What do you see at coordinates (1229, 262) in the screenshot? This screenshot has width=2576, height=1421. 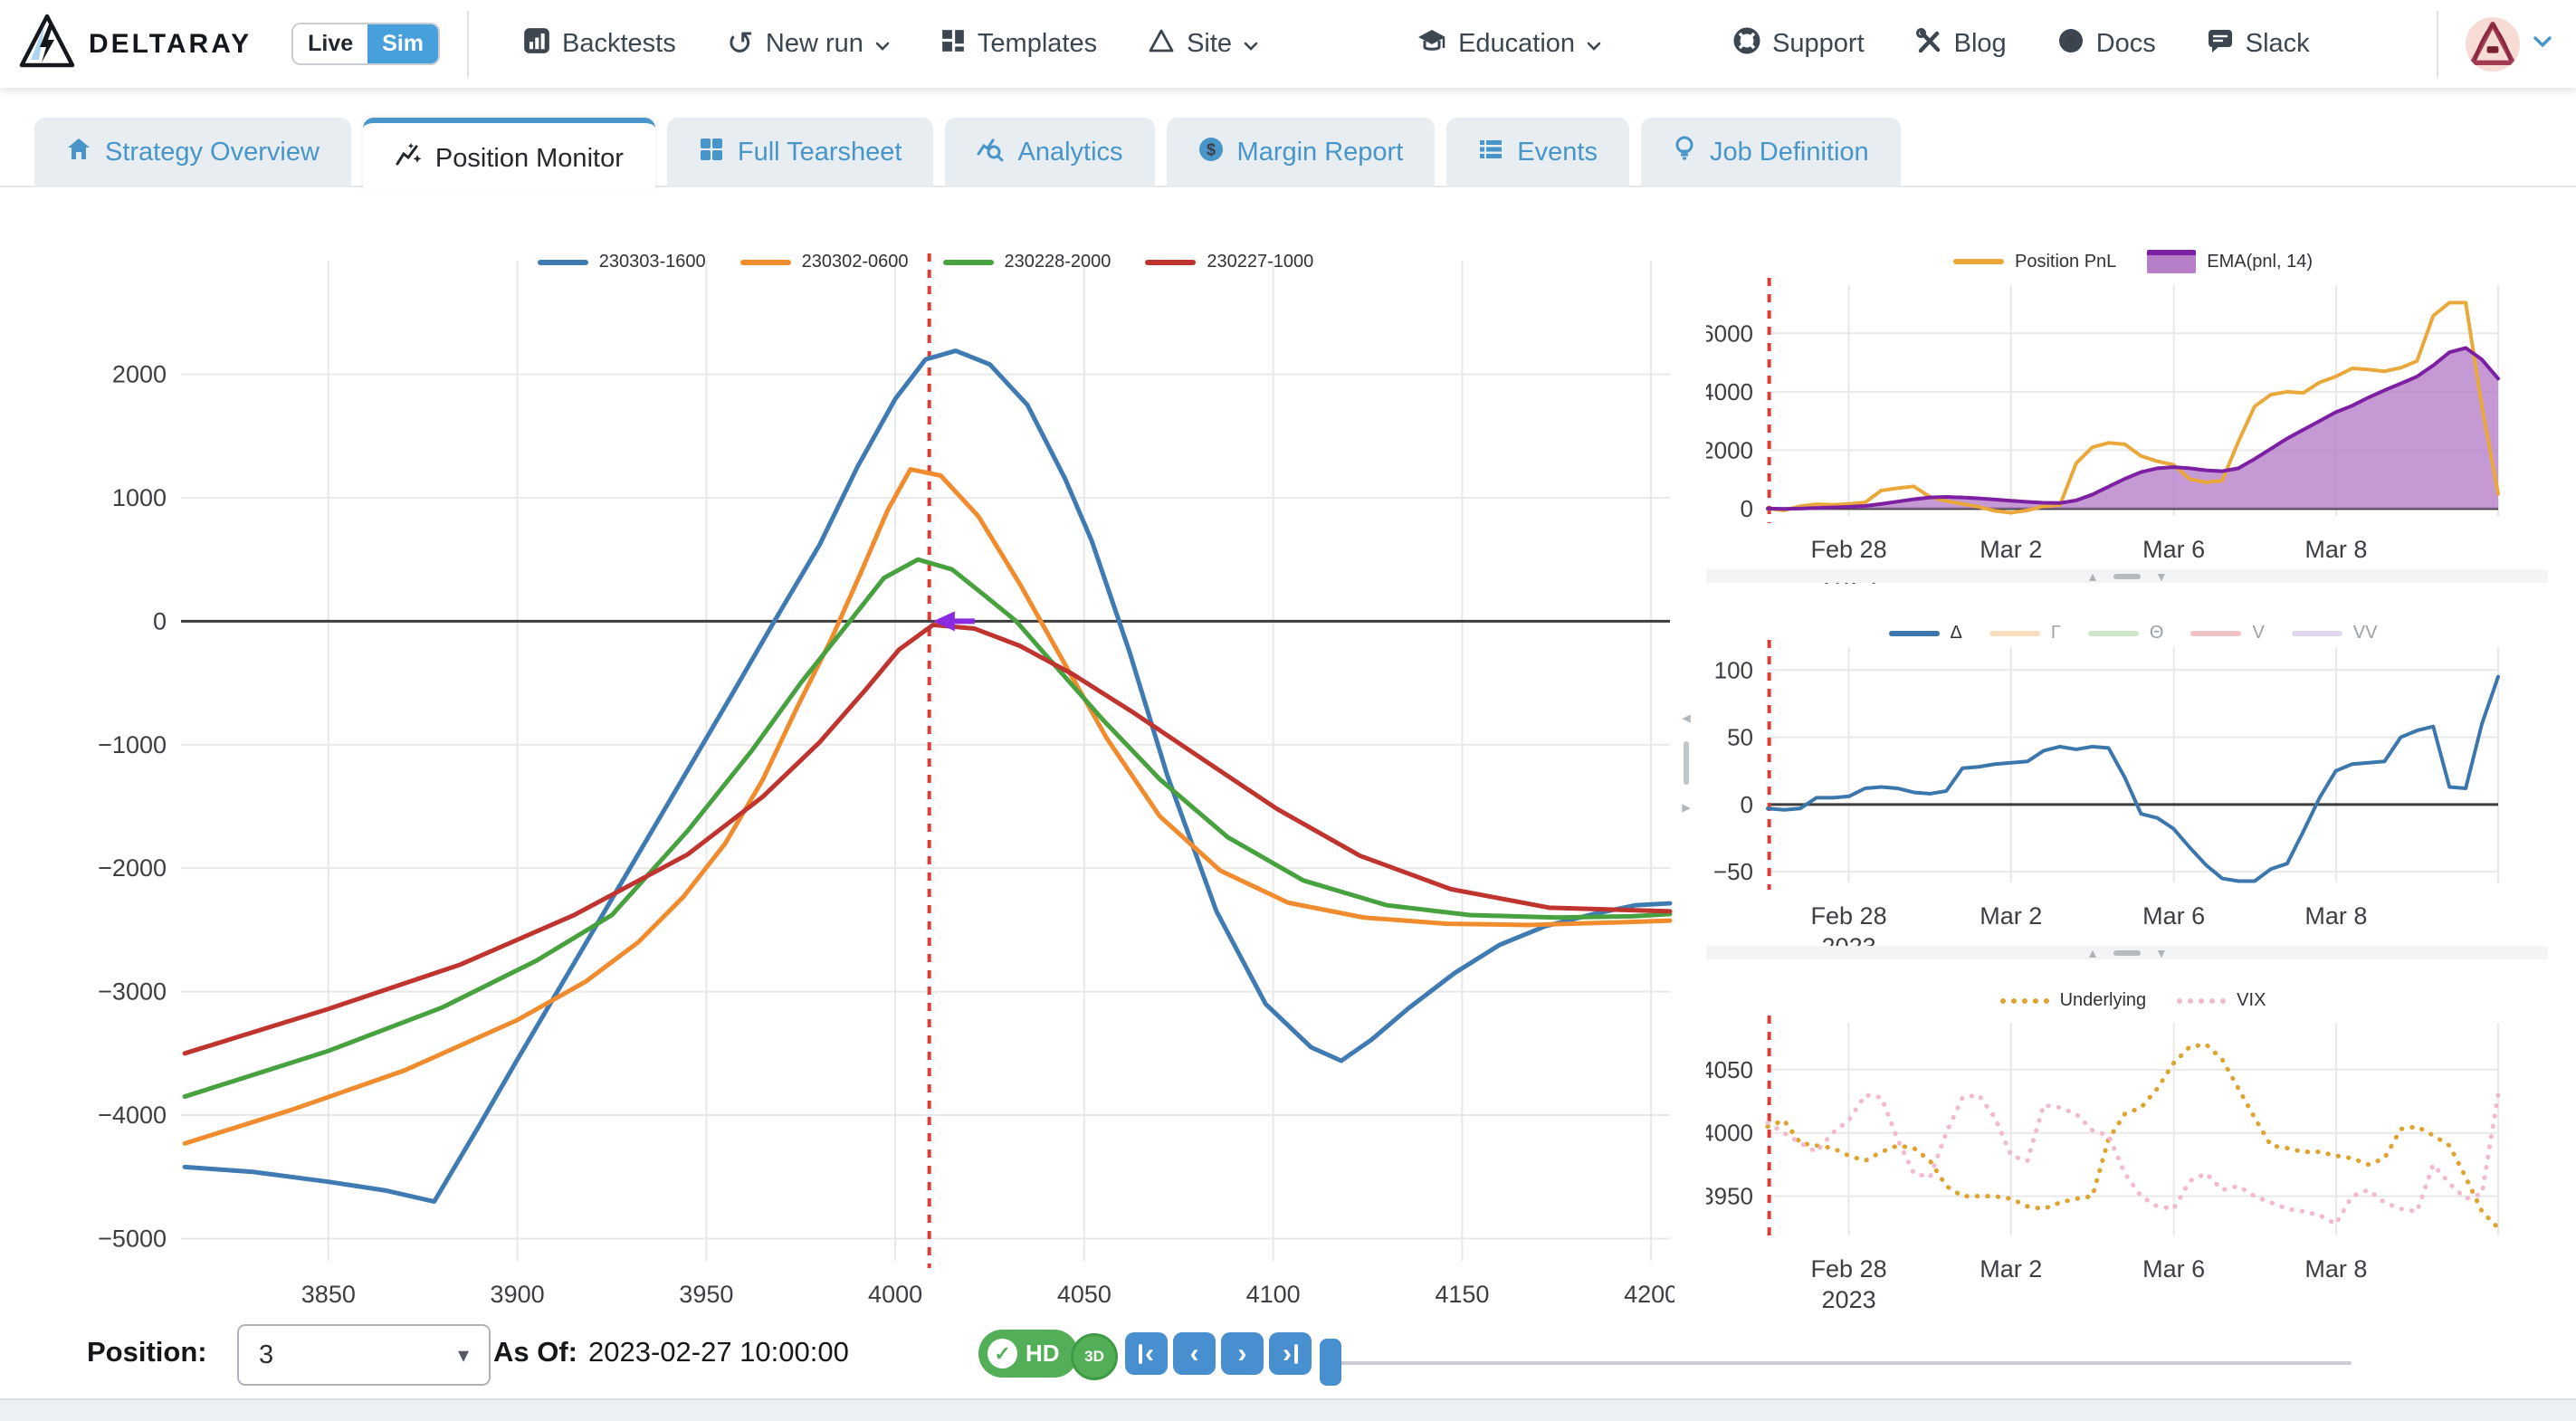 I see `legend-item: 230227-1000` at bounding box center [1229, 262].